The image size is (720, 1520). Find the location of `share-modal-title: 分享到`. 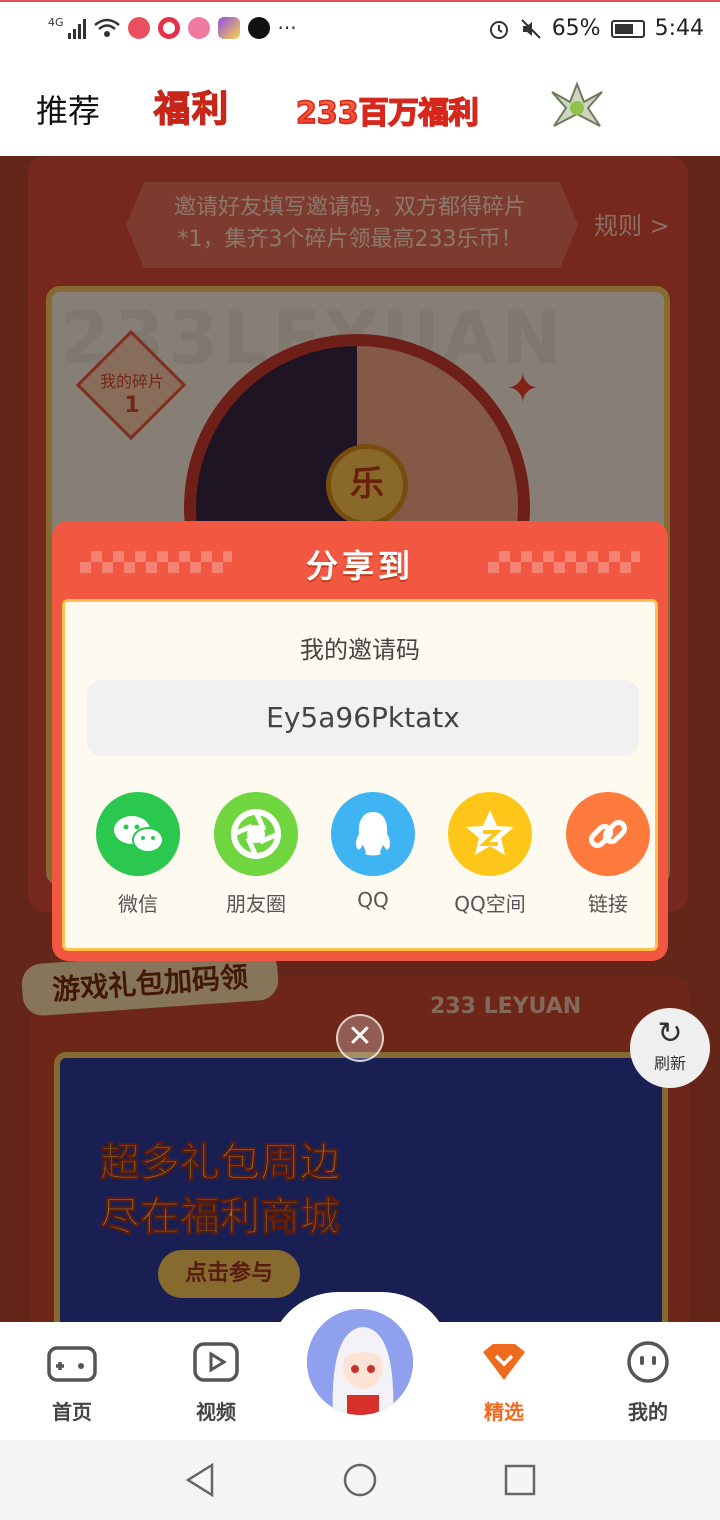

share-modal-title: 分享到 is located at coordinates (359, 566).